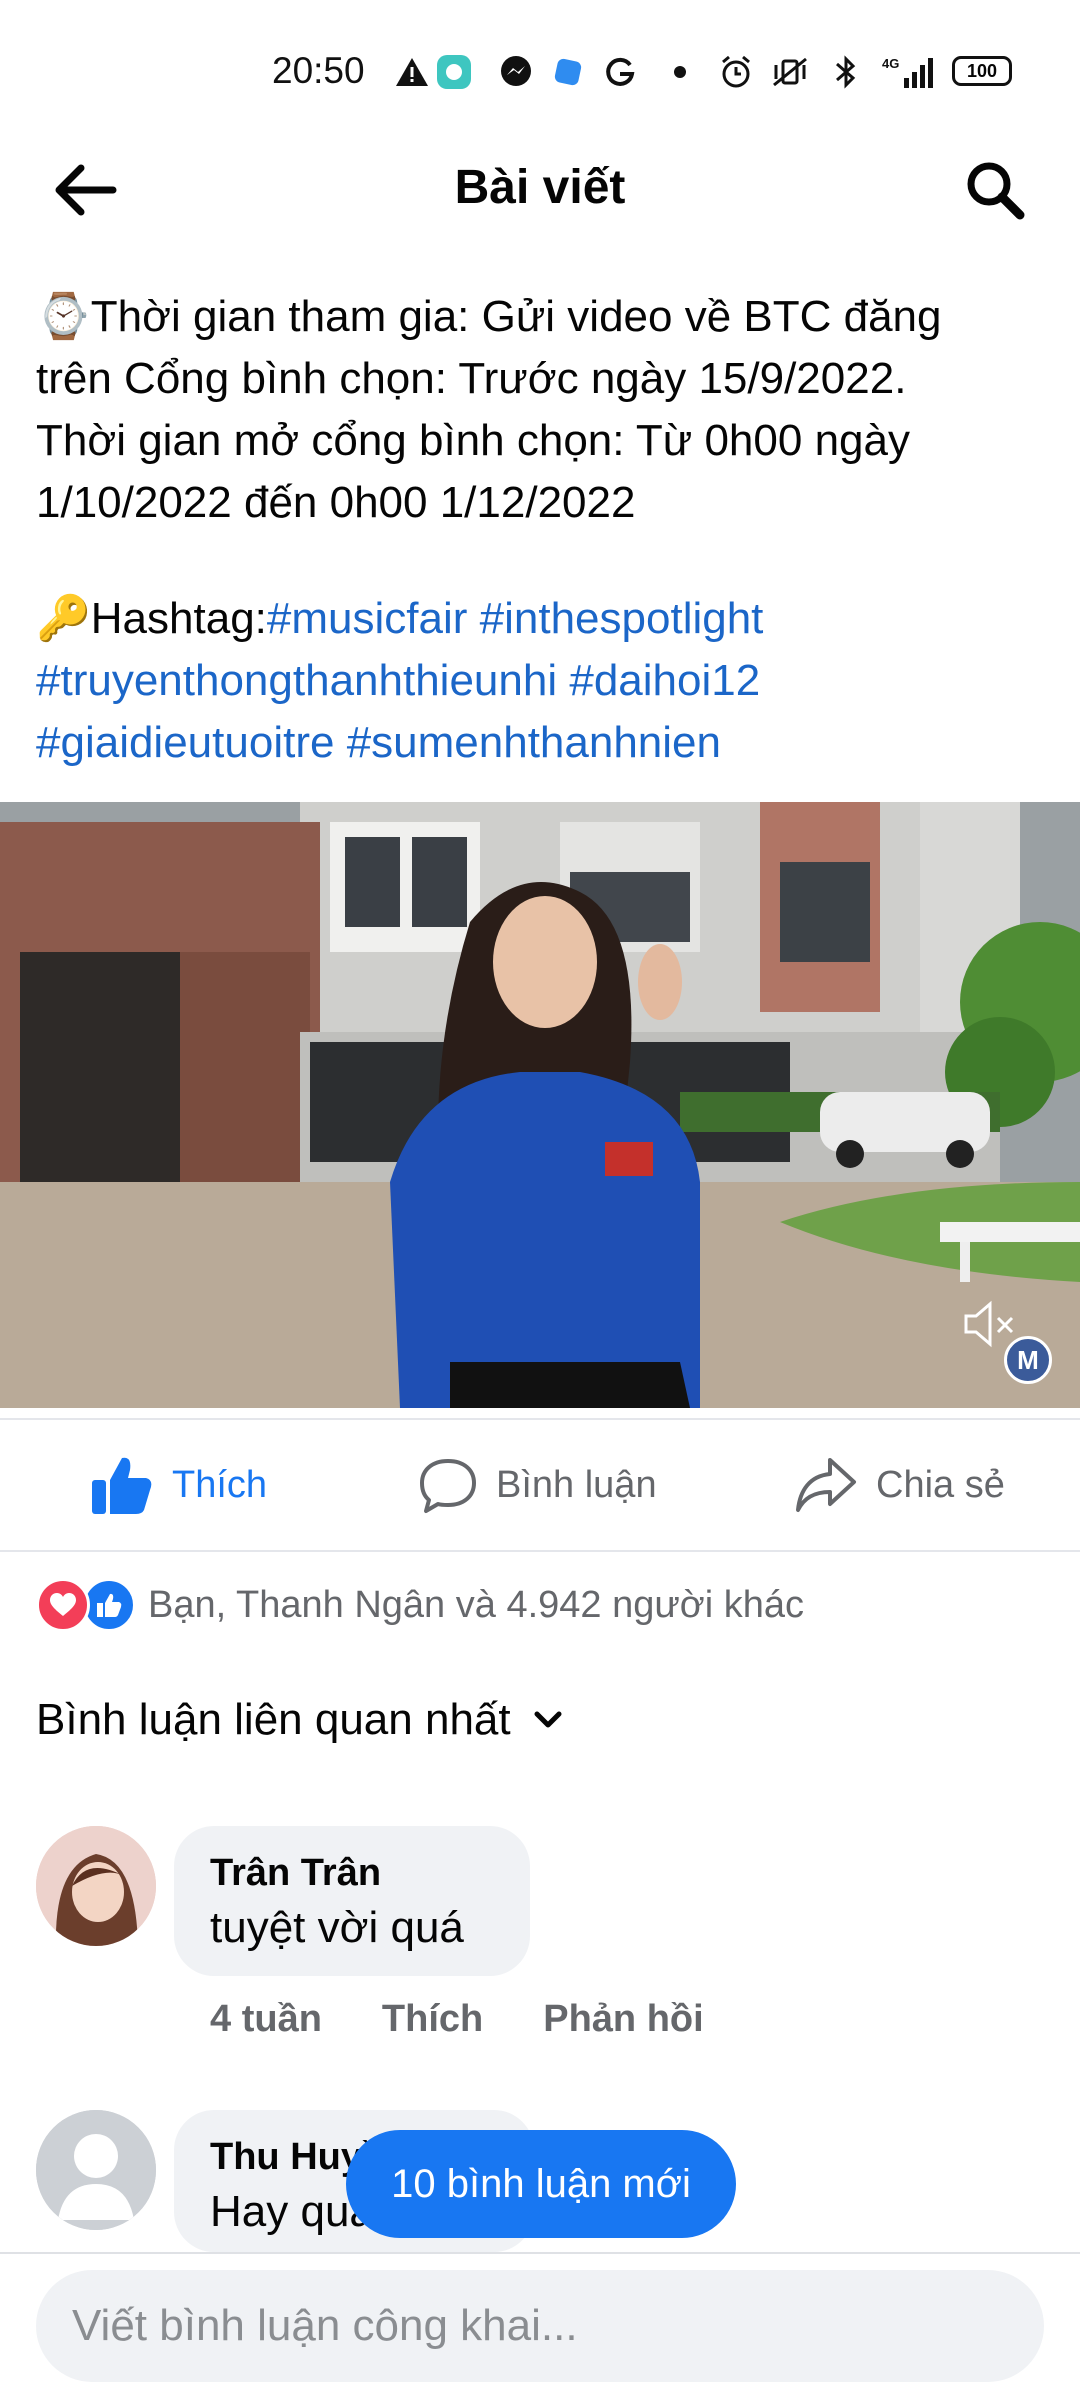  I want to click on share-label: Chia sẻ, so click(940, 1484).